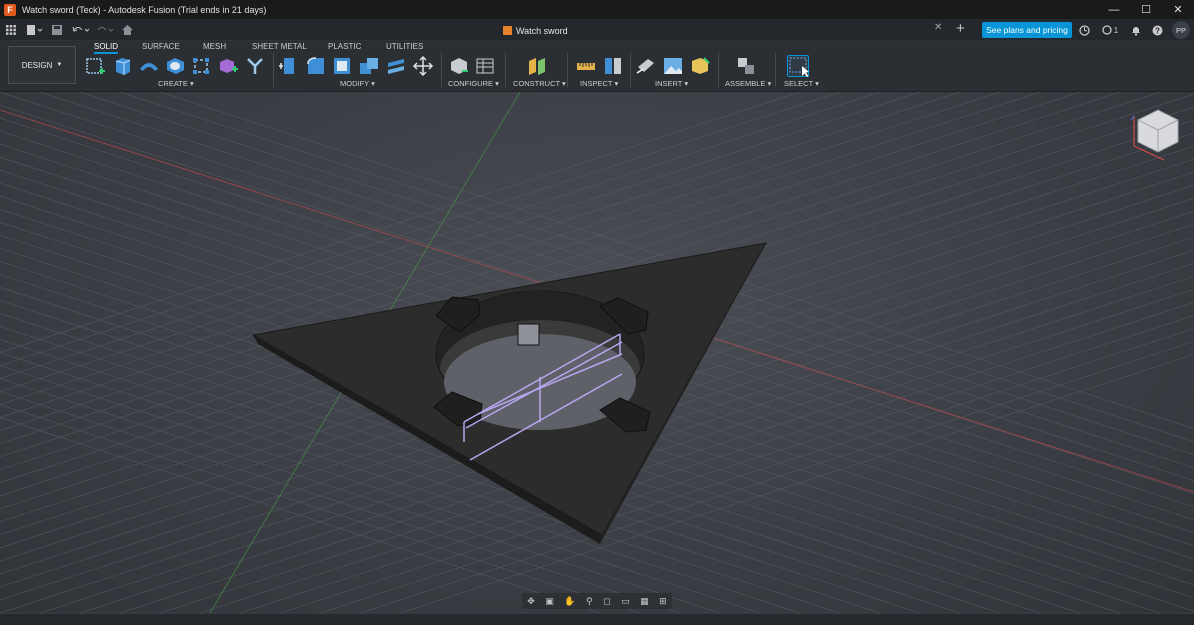 This screenshot has width=1194, height=625. Describe the element at coordinates (10, 9) in the screenshot. I see `fusion-logo-icon: F` at that location.